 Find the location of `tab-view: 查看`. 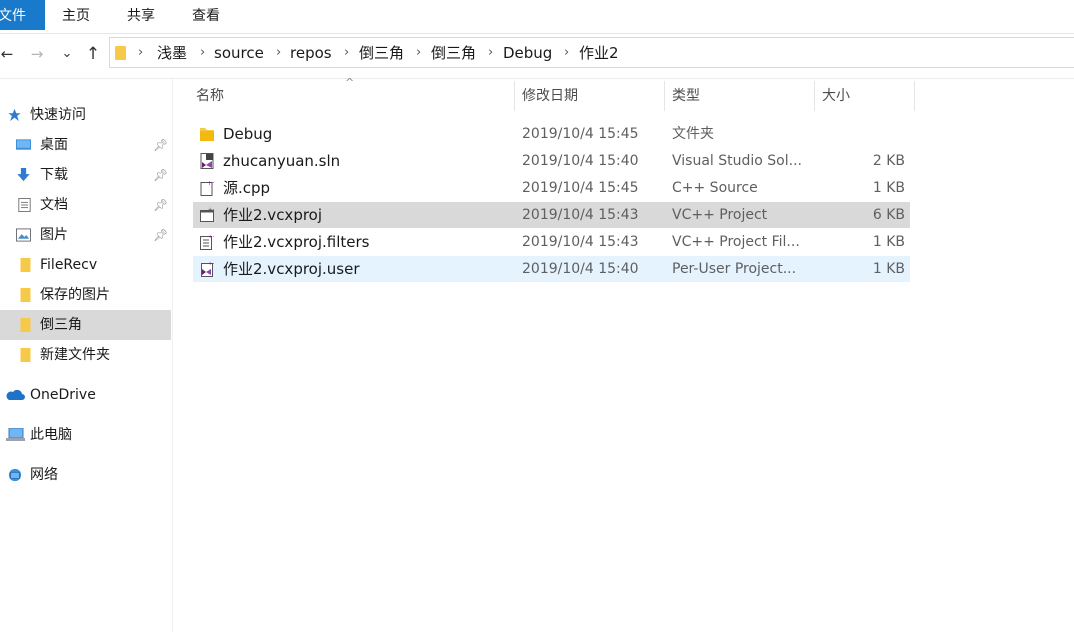

tab-view: 查看 is located at coordinates (206, 15).